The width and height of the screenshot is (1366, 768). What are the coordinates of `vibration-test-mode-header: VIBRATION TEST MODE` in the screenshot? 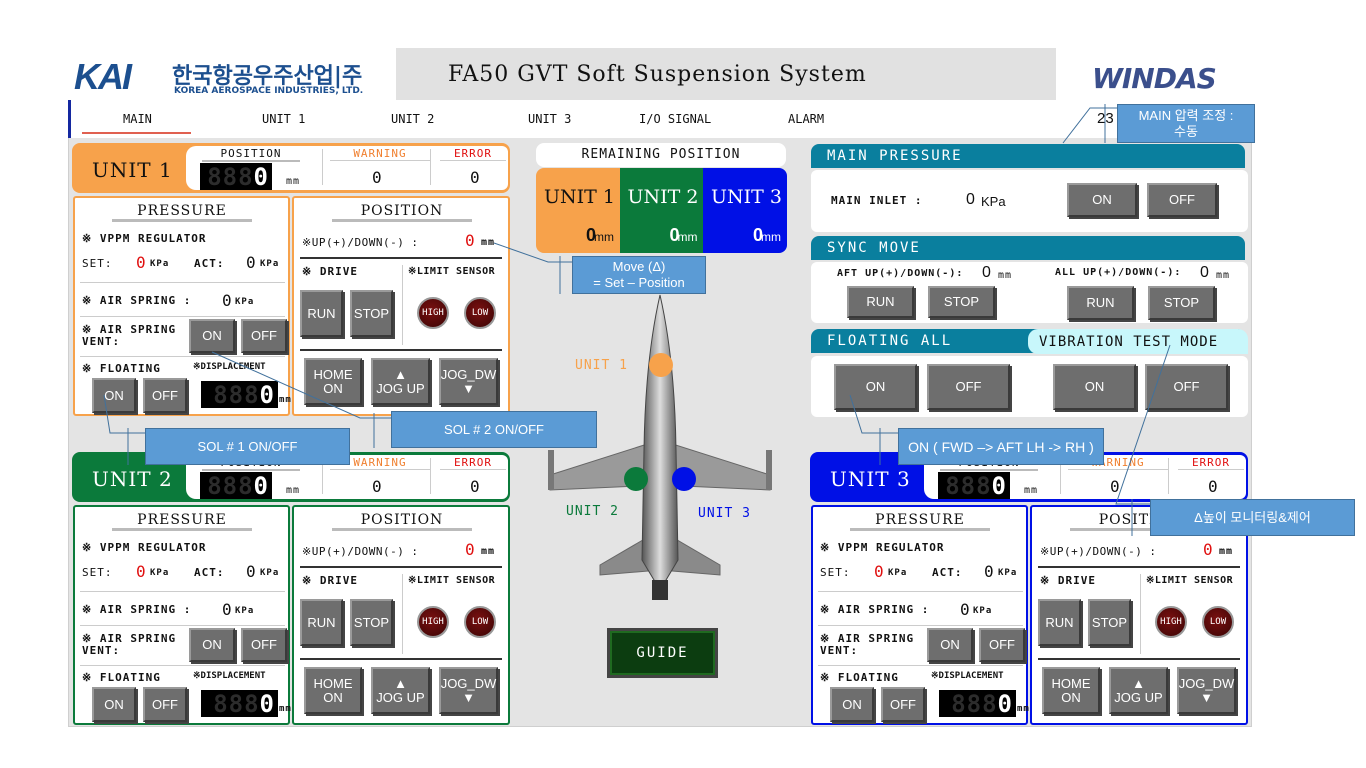 It's located at (1138, 341).